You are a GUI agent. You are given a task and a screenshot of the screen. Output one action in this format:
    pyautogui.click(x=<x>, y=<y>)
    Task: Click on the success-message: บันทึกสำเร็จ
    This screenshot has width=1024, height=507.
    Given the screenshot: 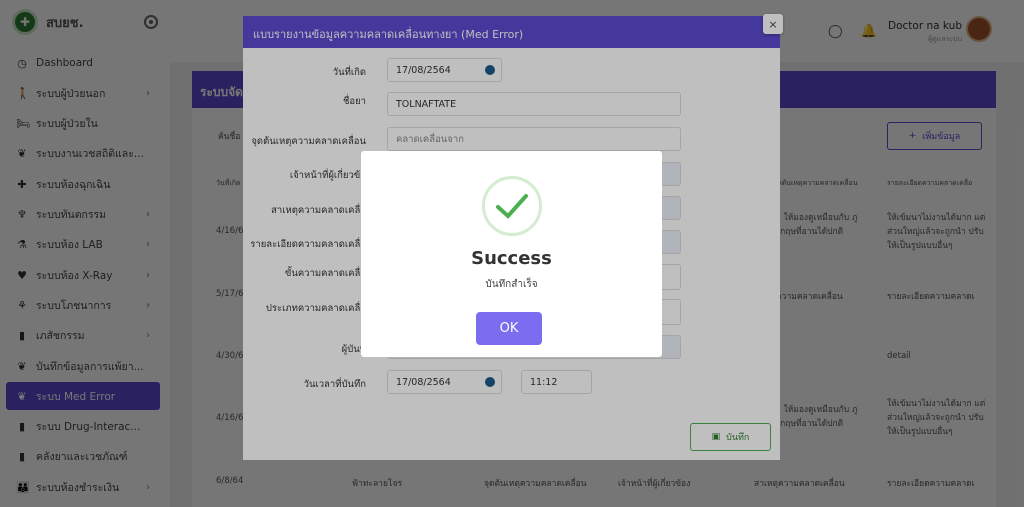 What is the action you would take?
    pyautogui.click(x=511, y=284)
    